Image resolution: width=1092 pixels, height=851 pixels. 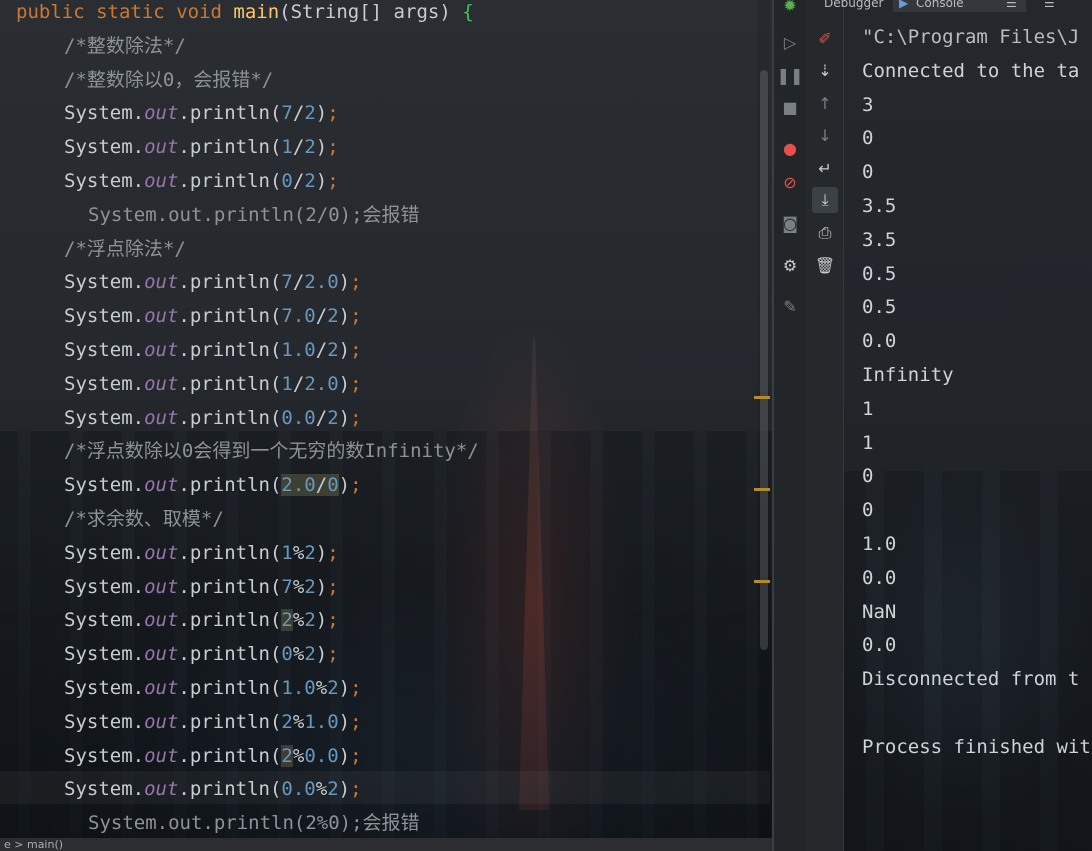 What do you see at coordinates (256, 12) in the screenshot?
I see `method-name: main` at bounding box center [256, 12].